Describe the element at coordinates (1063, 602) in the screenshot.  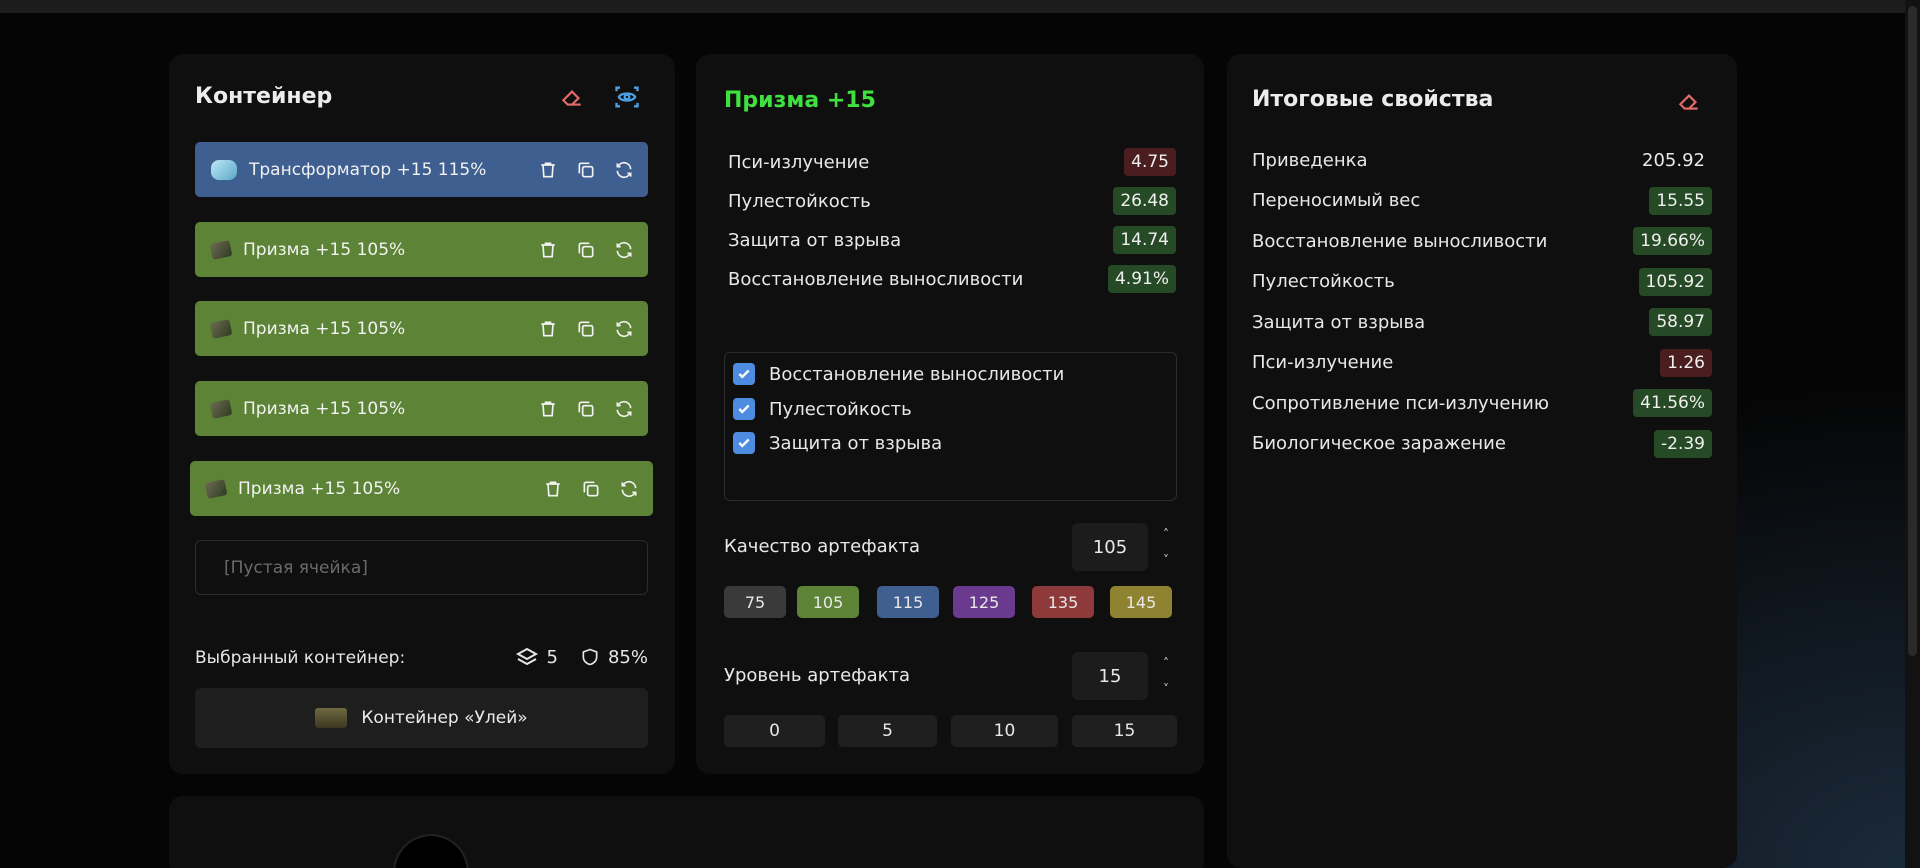
I see `quality-preset-button: 135` at that location.